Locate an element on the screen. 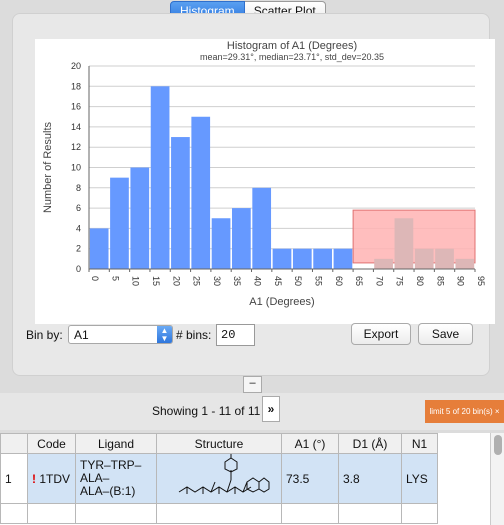  x-tick-label: 15 is located at coordinates (156, 281).